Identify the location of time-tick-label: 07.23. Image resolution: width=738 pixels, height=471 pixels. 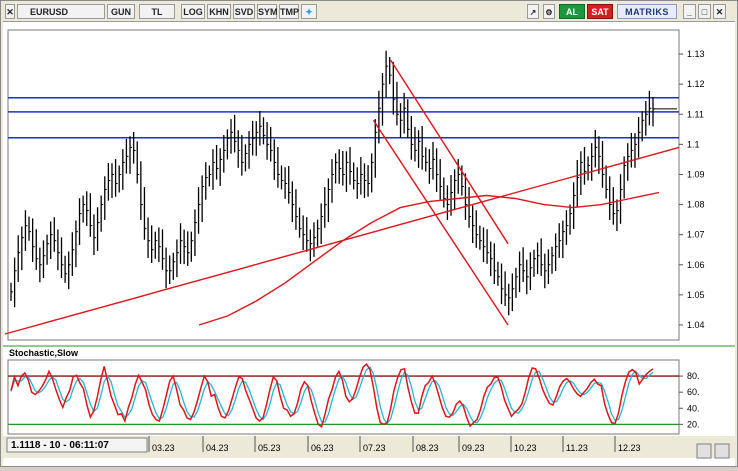
(374, 448).